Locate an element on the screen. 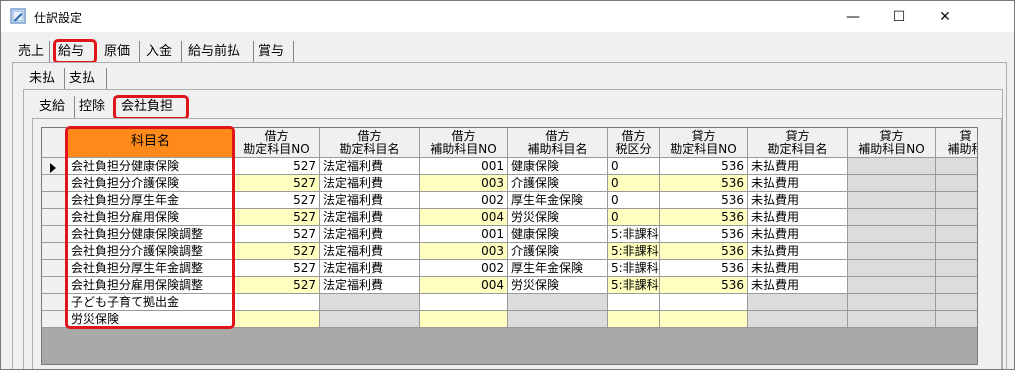 The height and width of the screenshot is (370, 1015). cell-account-name: 会社負担分雇用保険 is located at coordinates (151, 217).